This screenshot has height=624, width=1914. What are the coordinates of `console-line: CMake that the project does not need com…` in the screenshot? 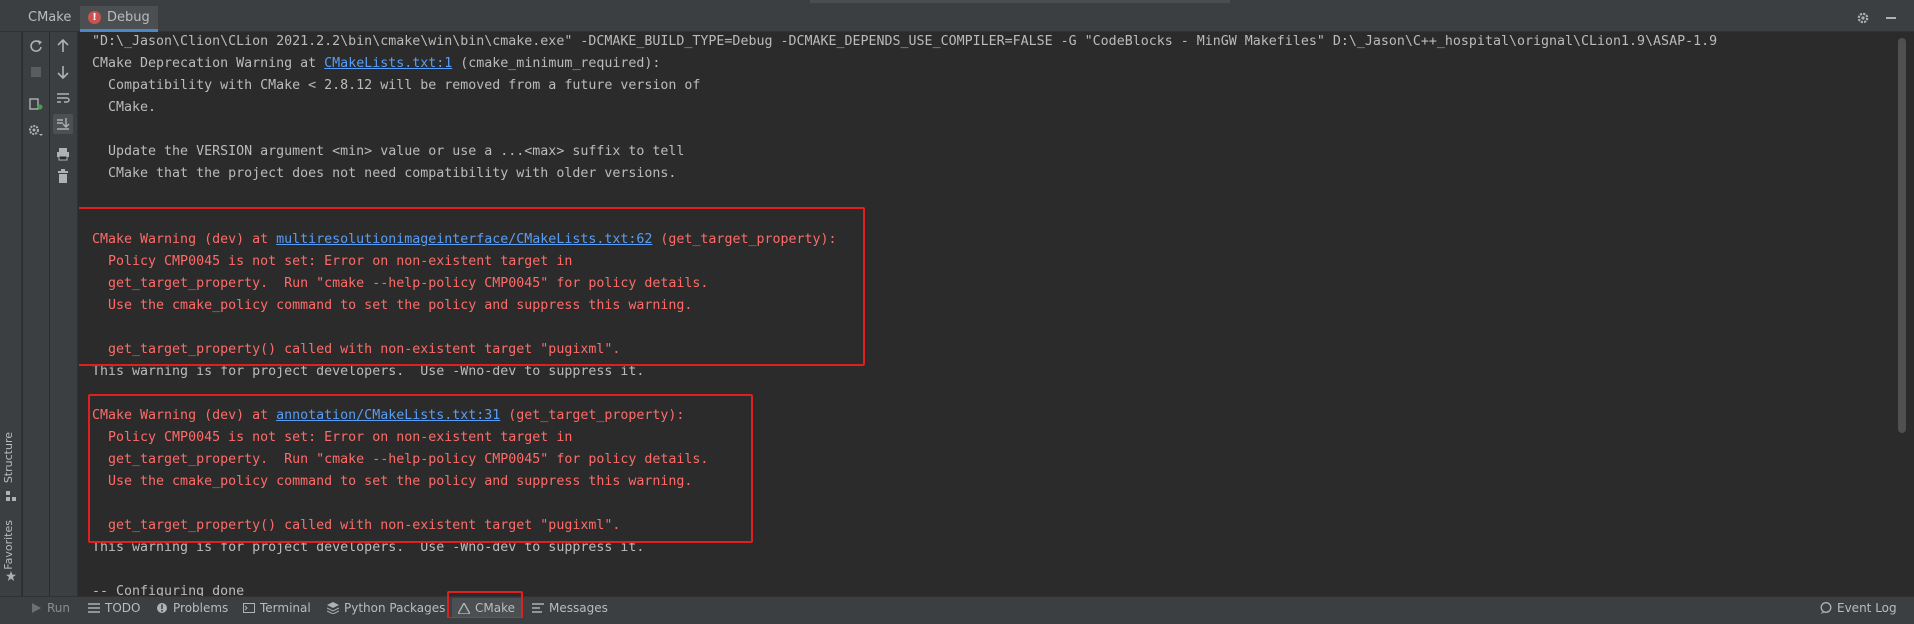 It's located at (384, 173).